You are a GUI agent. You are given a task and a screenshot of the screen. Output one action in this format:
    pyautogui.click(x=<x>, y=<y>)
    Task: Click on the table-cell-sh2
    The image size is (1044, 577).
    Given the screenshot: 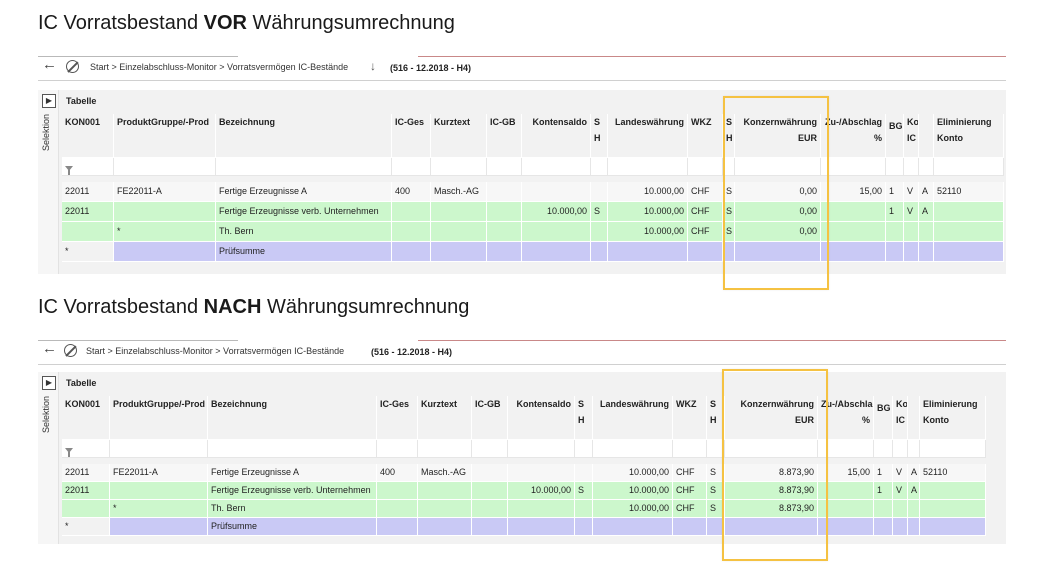 What is the action you would take?
    pyautogui.click(x=729, y=252)
    